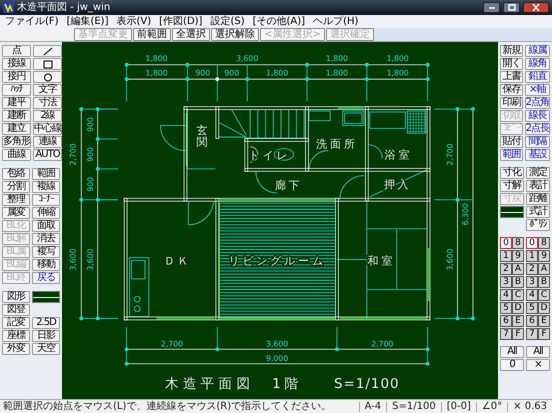  I want to click on tool-button: 2点角, so click(537, 103).